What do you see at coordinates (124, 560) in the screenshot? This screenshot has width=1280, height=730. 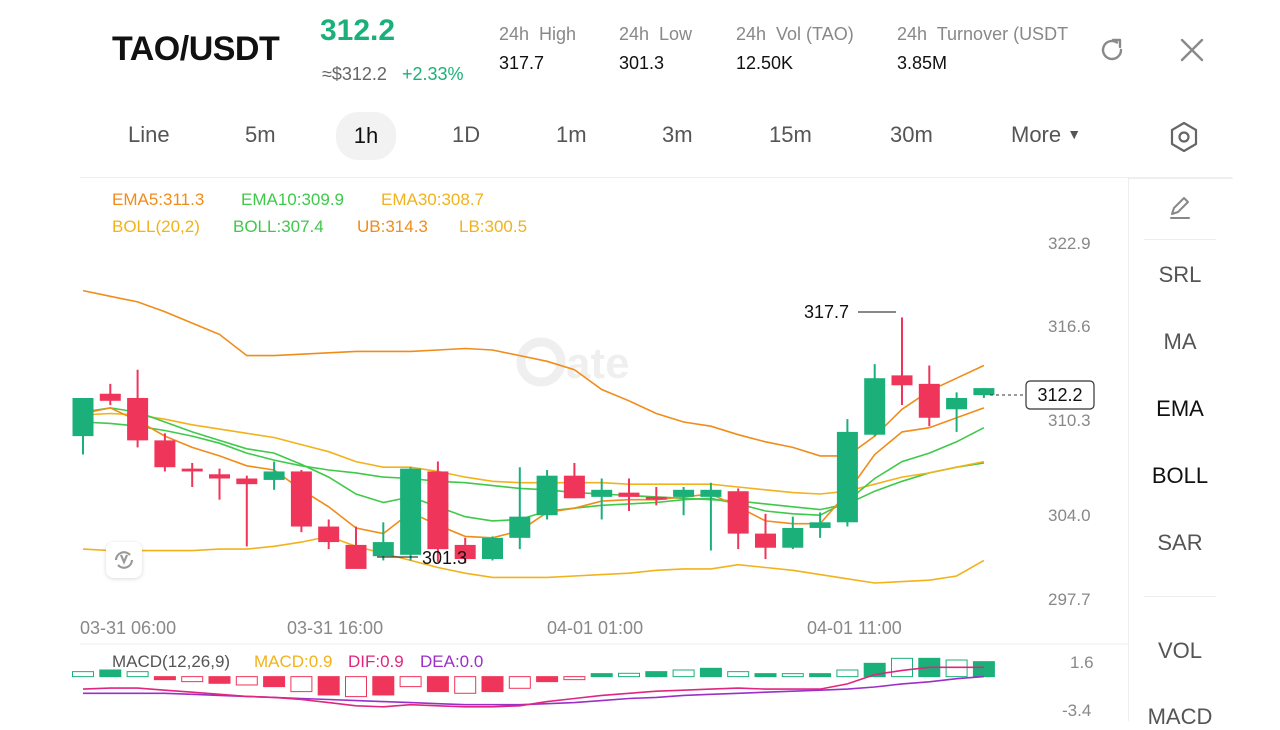 I see `reset-view-icon` at bounding box center [124, 560].